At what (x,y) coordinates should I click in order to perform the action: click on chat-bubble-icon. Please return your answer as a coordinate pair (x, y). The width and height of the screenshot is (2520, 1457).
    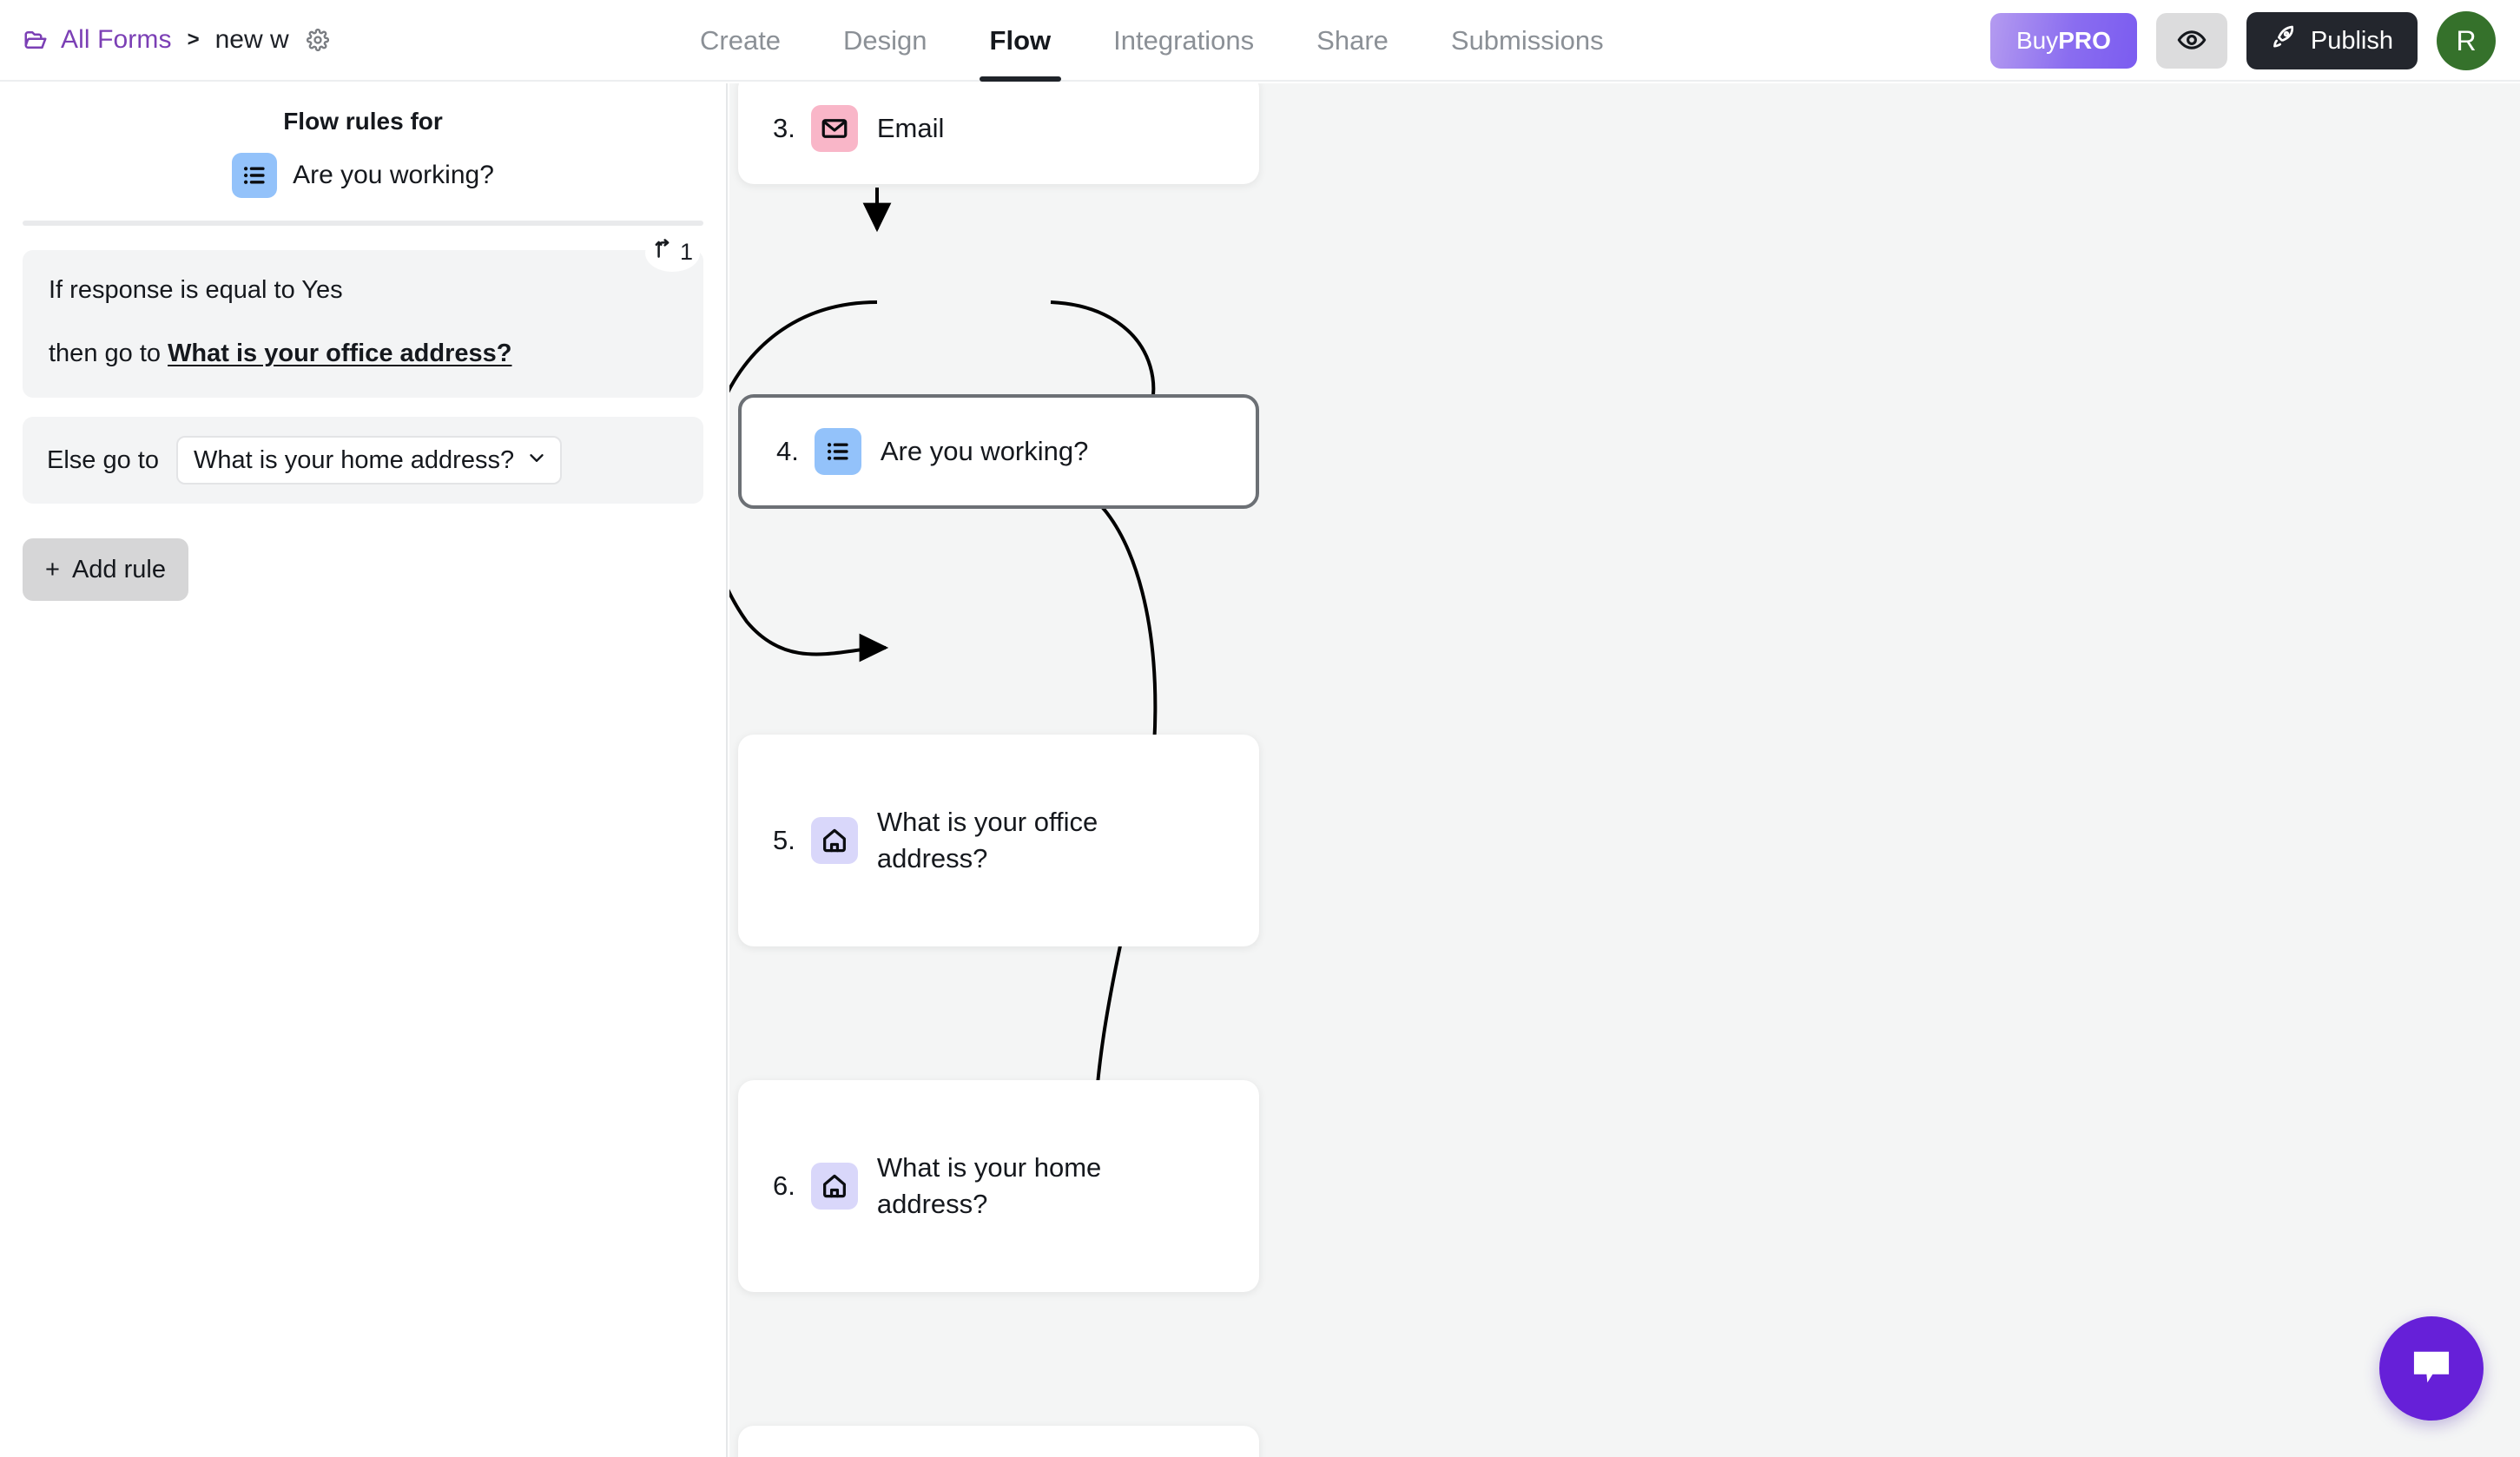
    Looking at the image, I should click on (2431, 1368).